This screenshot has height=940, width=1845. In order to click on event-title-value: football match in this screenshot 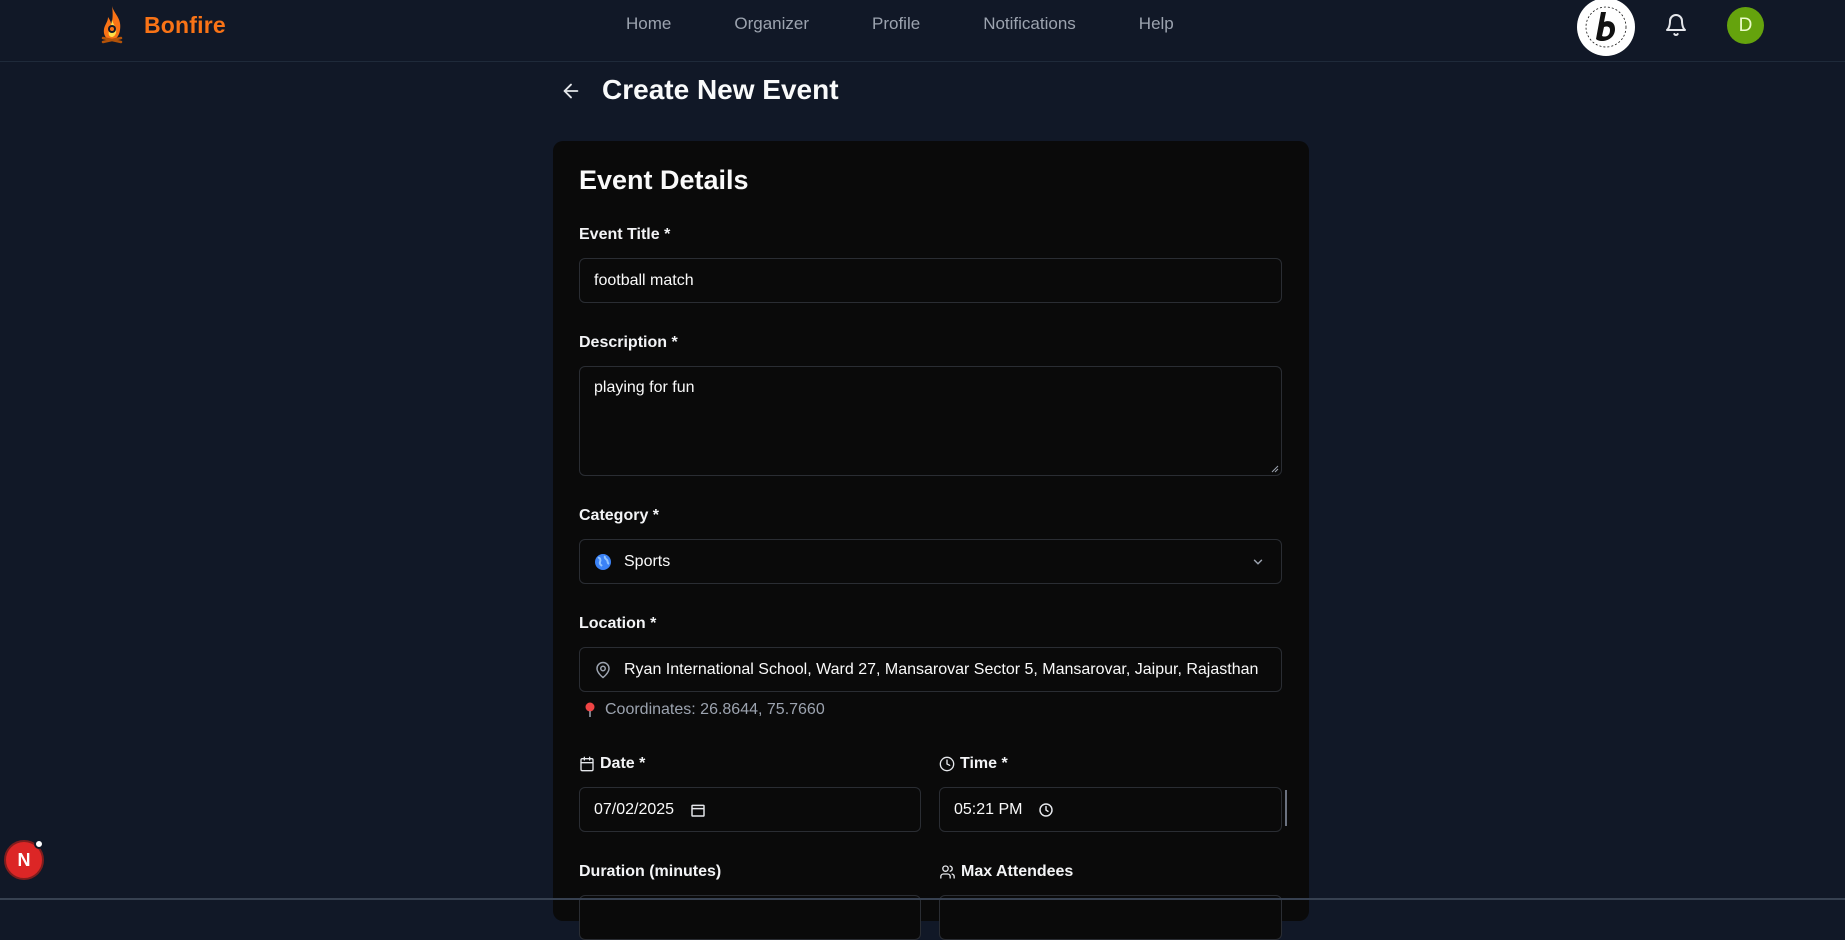, I will do `click(644, 280)`.